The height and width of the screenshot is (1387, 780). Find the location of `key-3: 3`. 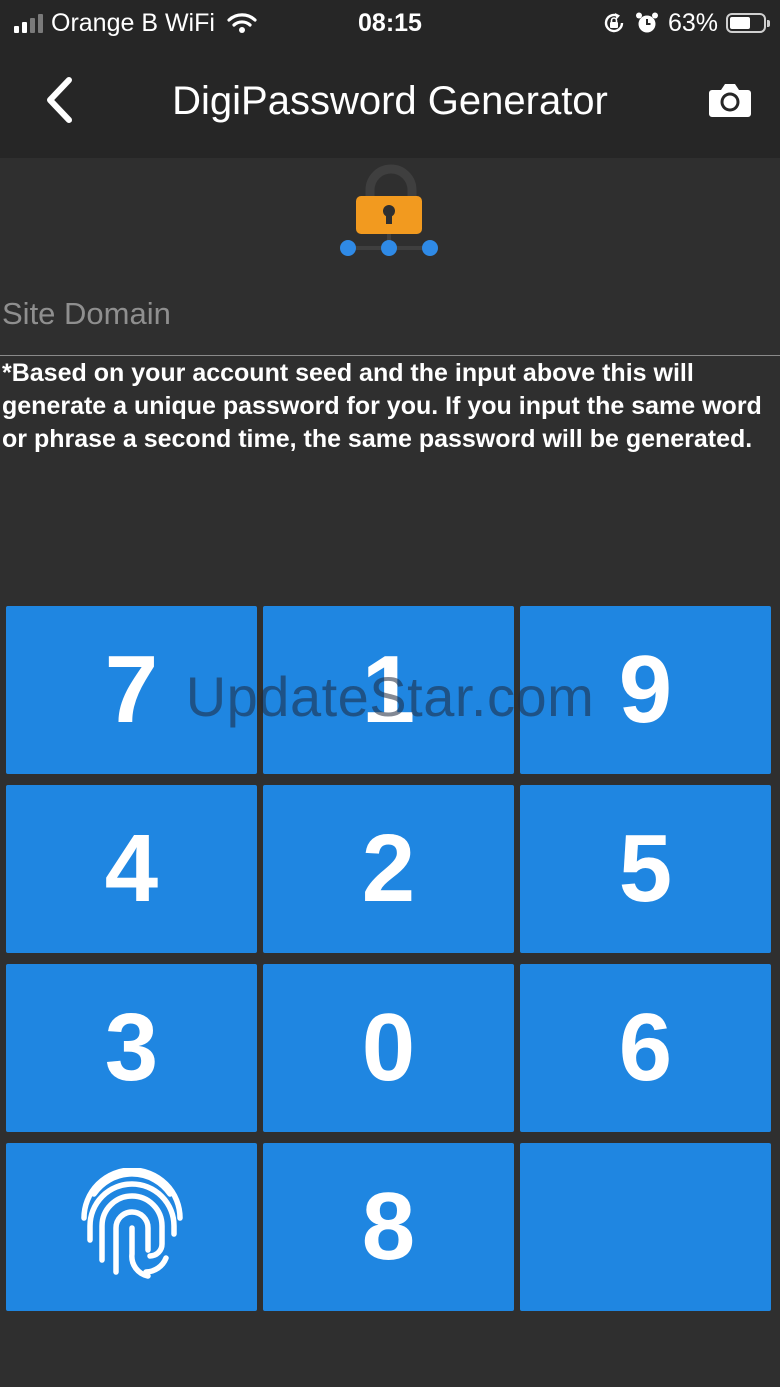

key-3: 3 is located at coordinates (131, 1048).